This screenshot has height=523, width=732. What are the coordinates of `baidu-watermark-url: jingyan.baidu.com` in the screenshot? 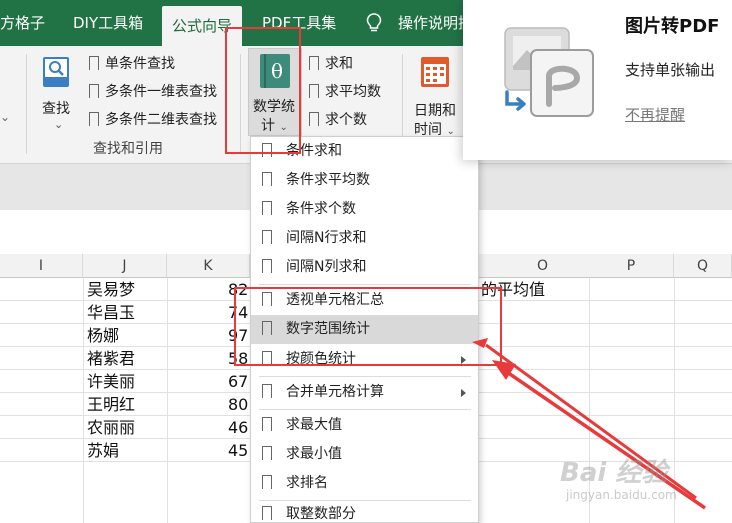 It's located at (621, 495).